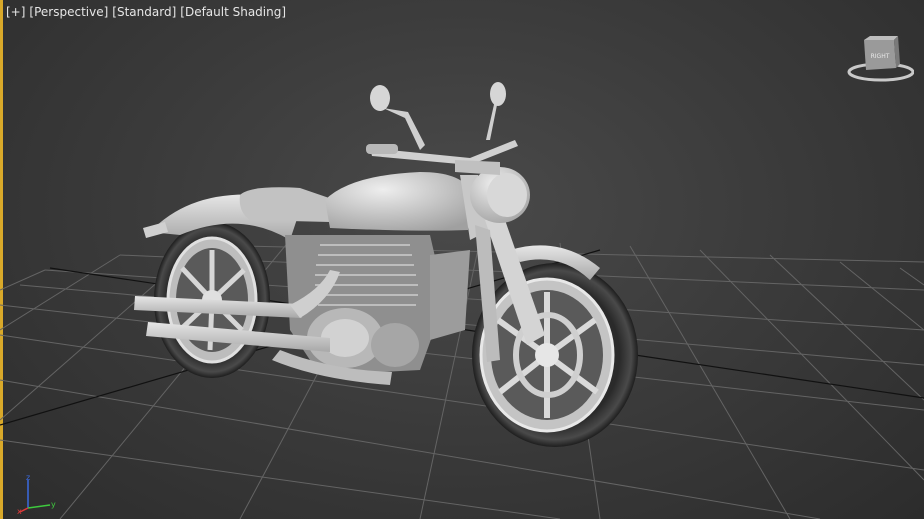  Describe the element at coordinates (28, 477) in the screenshot. I see `z-axis-label: z` at that location.